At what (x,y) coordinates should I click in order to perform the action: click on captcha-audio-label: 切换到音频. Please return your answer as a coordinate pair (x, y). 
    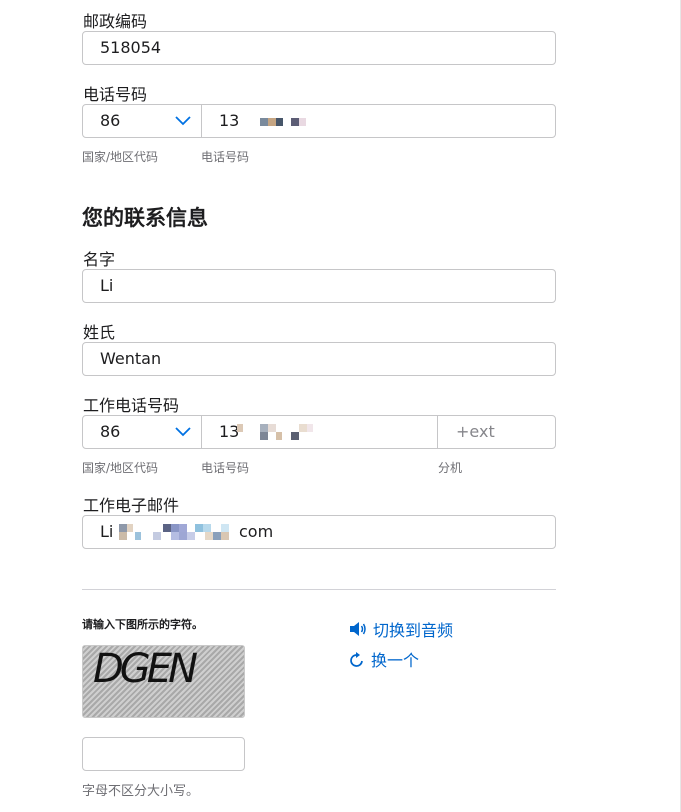
    Looking at the image, I should click on (413, 630).